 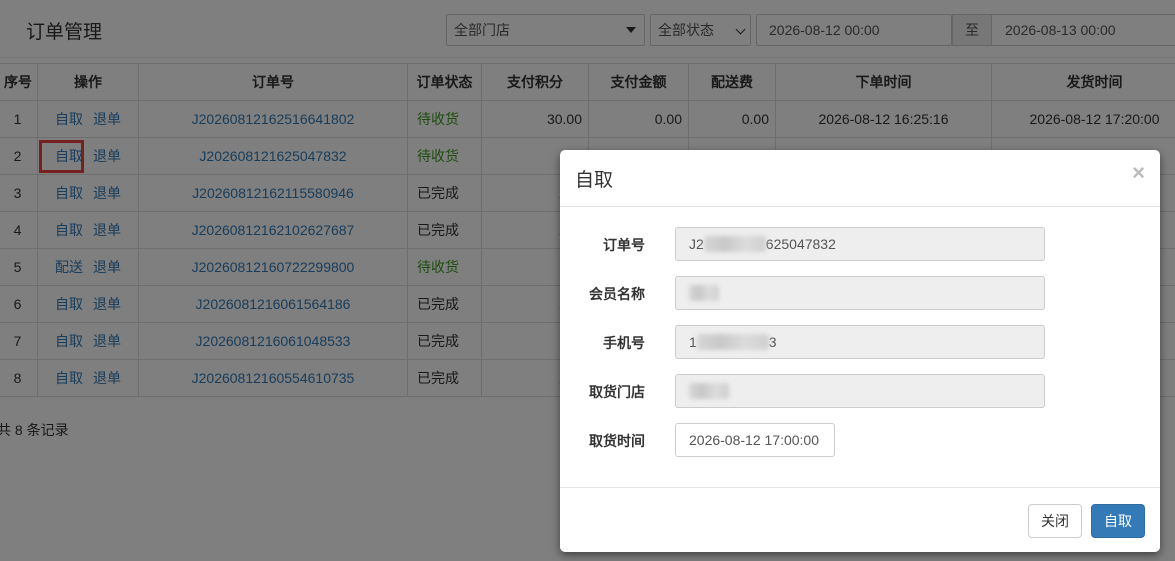 I want to click on pickup-time-row: 取货时间 2026-08-12 17:00:00, so click(x=860, y=440).